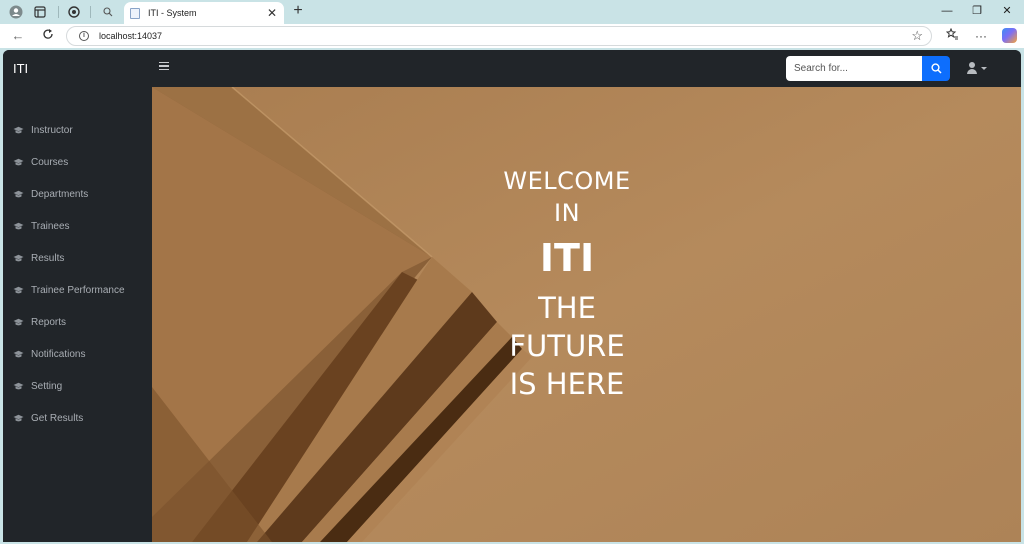 The width and height of the screenshot is (1024, 544). I want to click on sidebar-item-label: Trainee Performance, so click(78, 290).